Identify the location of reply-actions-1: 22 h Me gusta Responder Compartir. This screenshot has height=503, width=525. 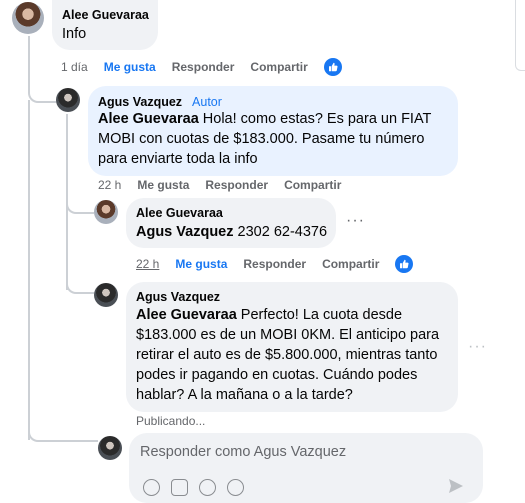
(219, 185).